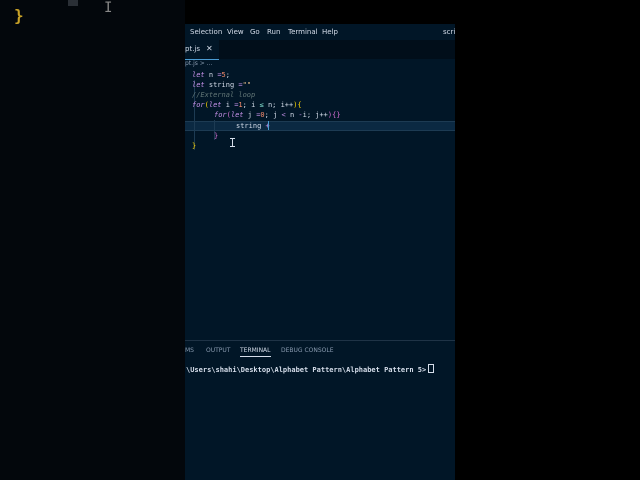 This screenshot has height=480, width=640. I want to click on menu-terminal: Terminal, so click(303, 32).